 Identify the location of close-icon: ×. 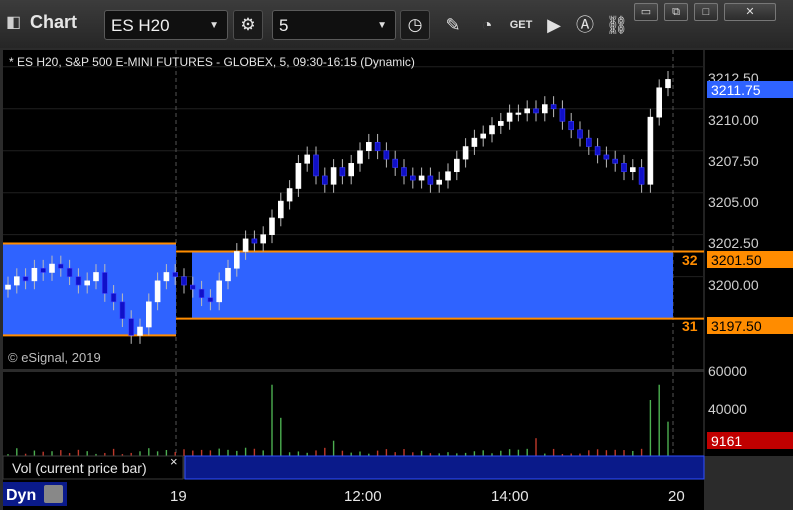
(174, 461).